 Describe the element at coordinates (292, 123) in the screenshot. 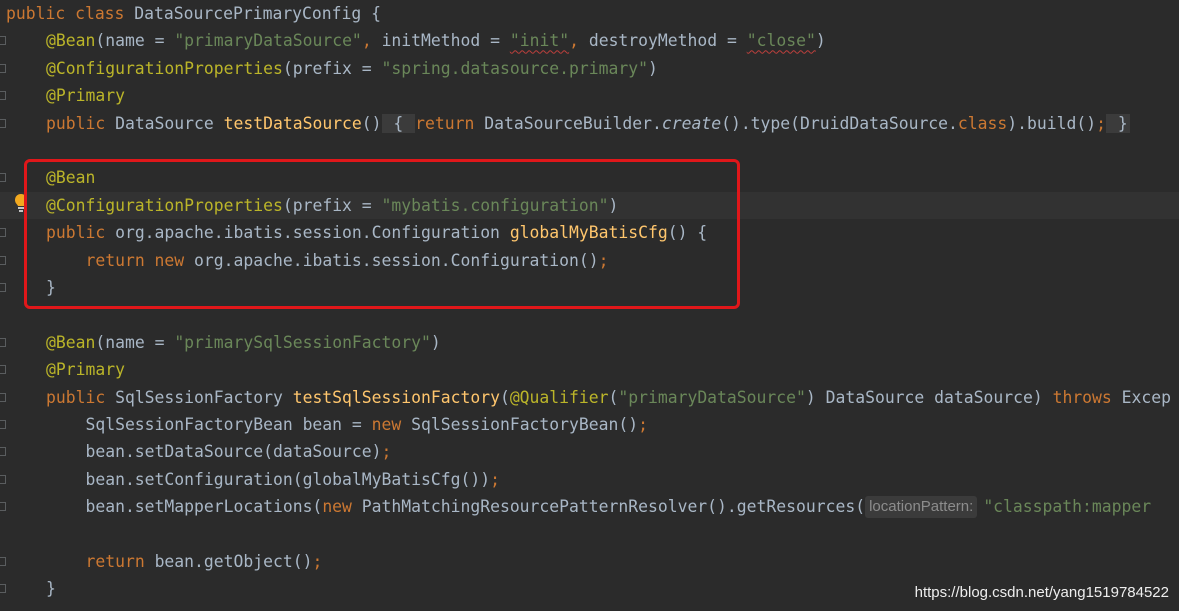

I see `code-token: testDataSource` at that location.